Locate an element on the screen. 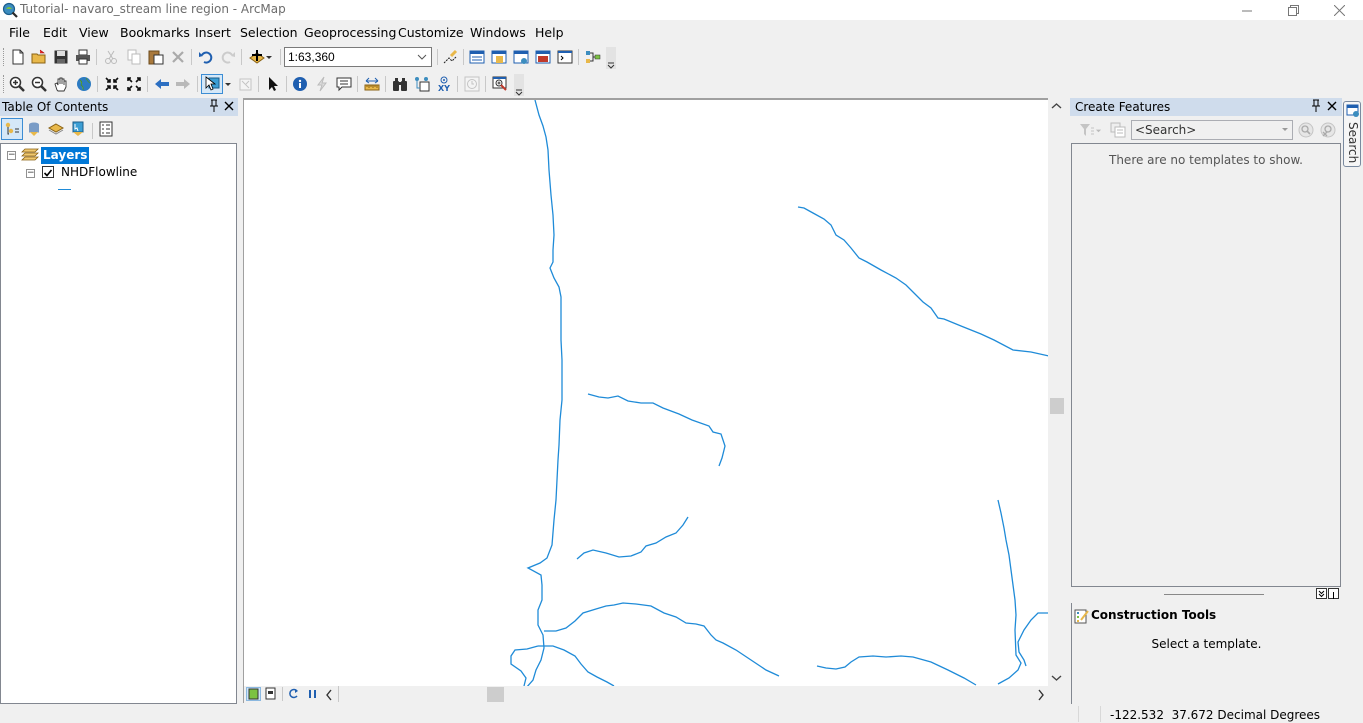  identify-button is located at coordinates (300, 84).